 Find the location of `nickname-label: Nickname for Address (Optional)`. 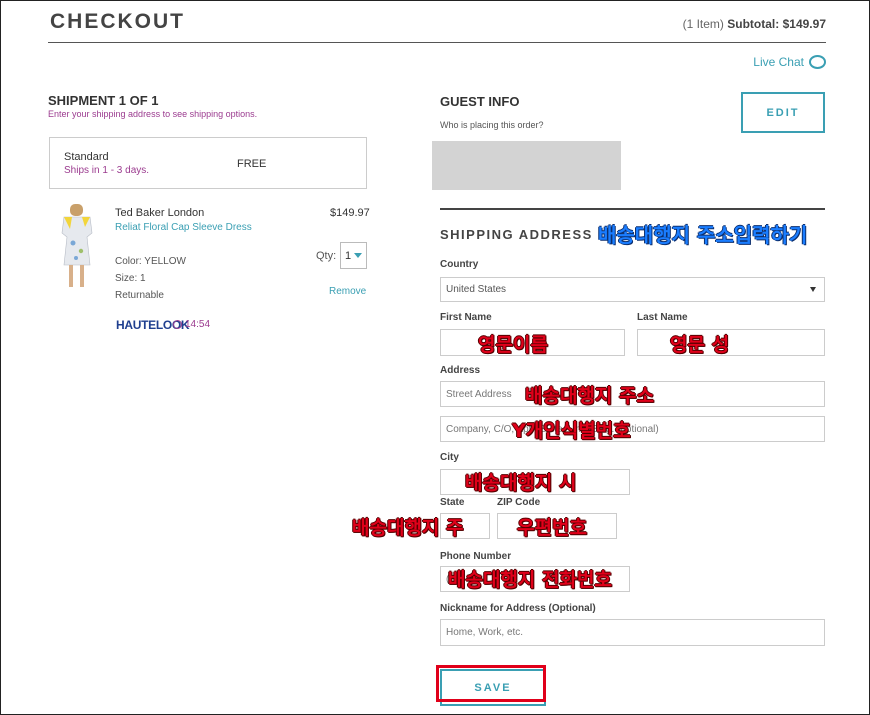

nickname-label: Nickname for Address (Optional) is located at coordinates (518, 608).